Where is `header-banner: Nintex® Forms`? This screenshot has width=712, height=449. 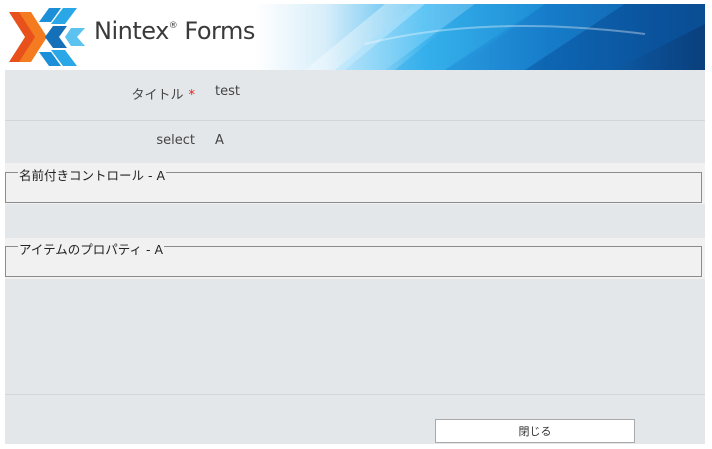 header-banner: Nintex® Forms is located at coordinates (355, 37).